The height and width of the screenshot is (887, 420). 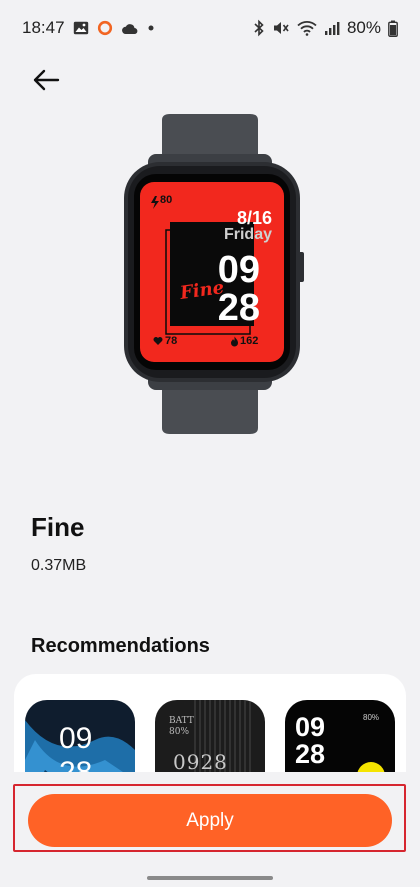 I want to click on back-button, so click(x=46, y=80).